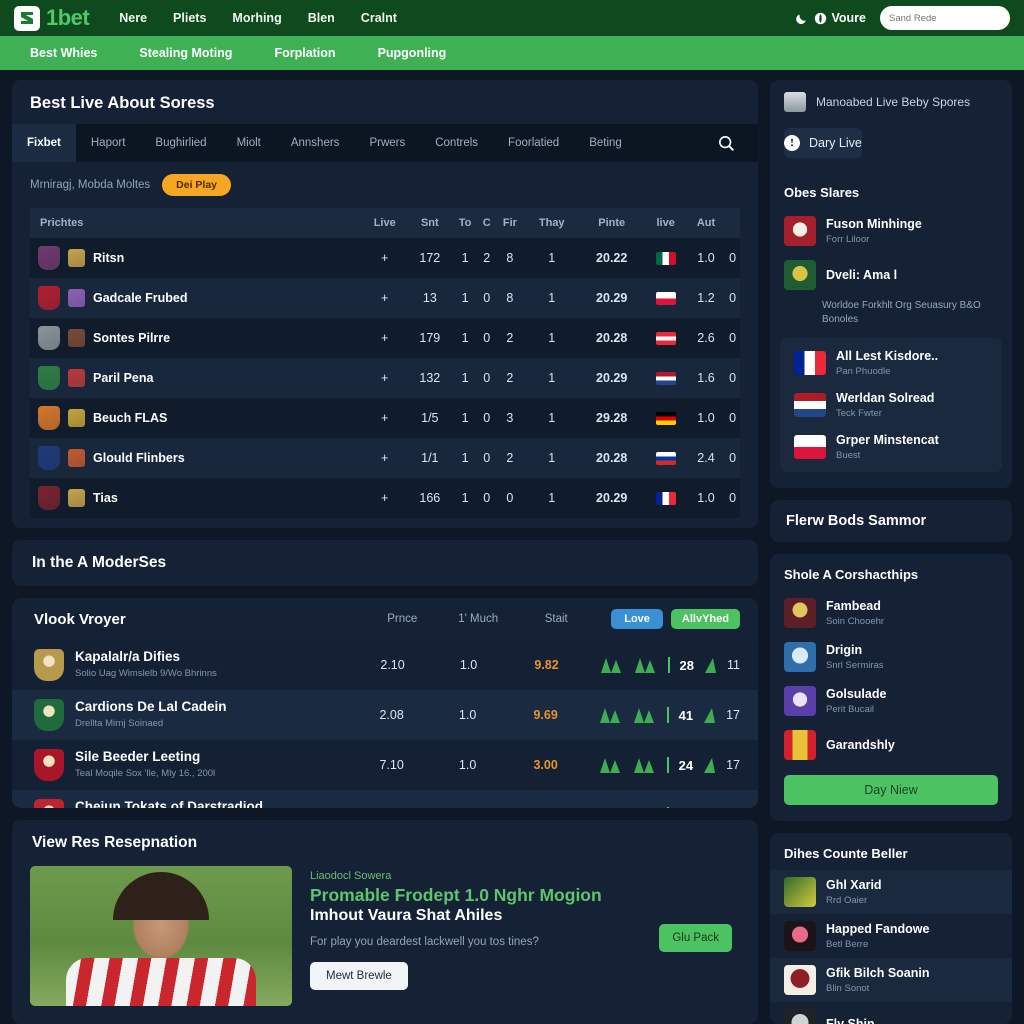 The image size is (1024, 1024). I want to click on tab-foorlatied: Foorlatied, so click(533, 143).